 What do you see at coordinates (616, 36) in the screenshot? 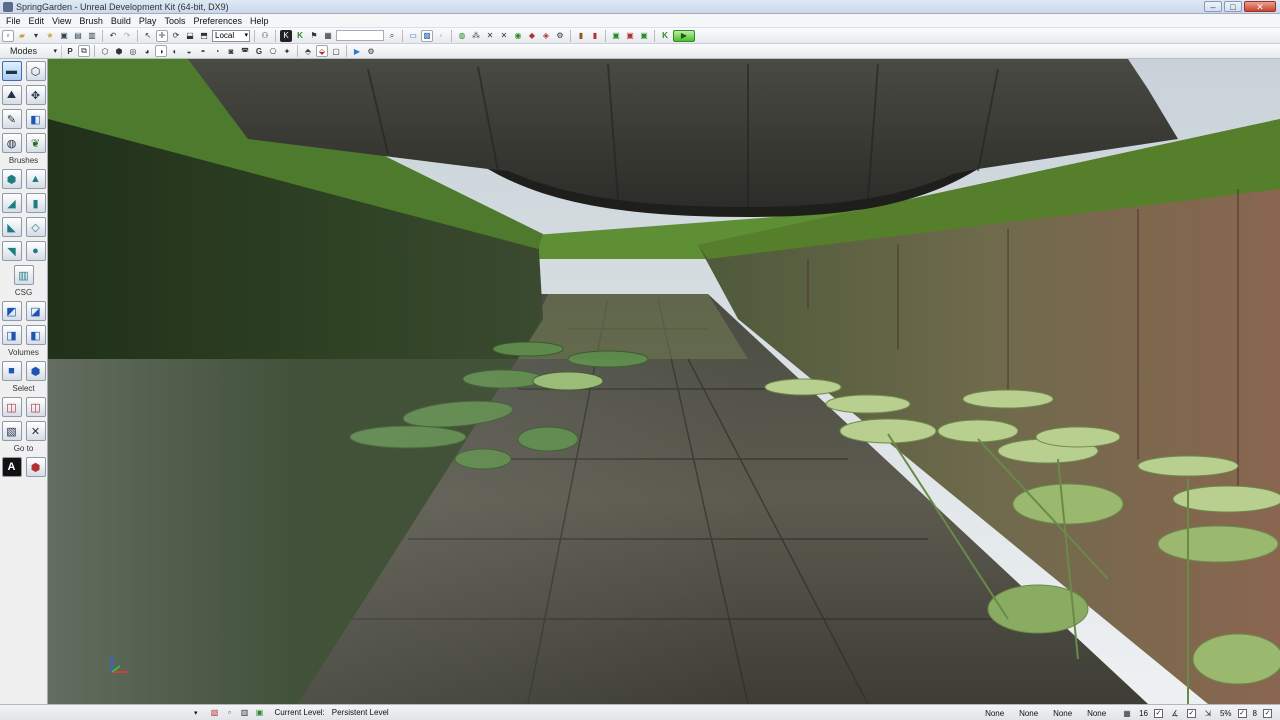
I see `console-icon: ▣` at bounding box center [616, 36].